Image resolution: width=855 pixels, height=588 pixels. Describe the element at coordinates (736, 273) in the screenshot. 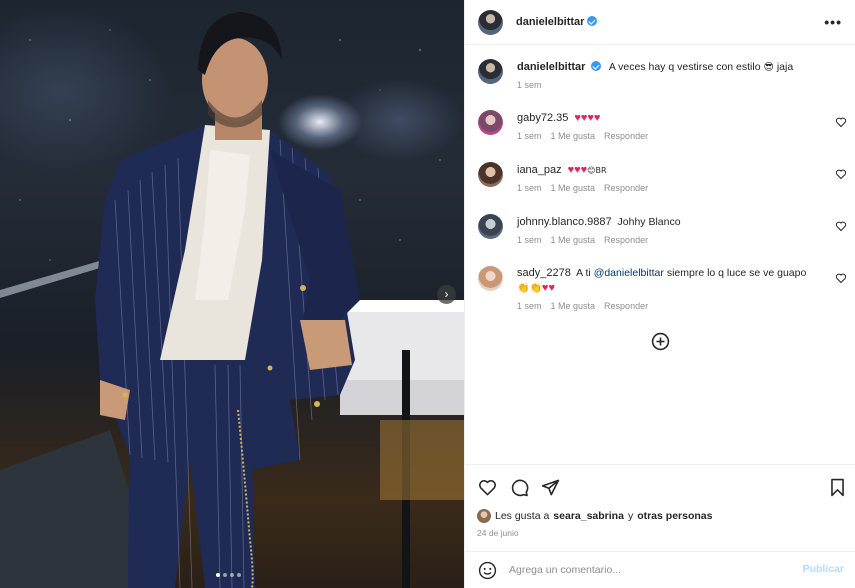

I see `comment-body-post: siempre lo q luce se ve guapo` at that location.